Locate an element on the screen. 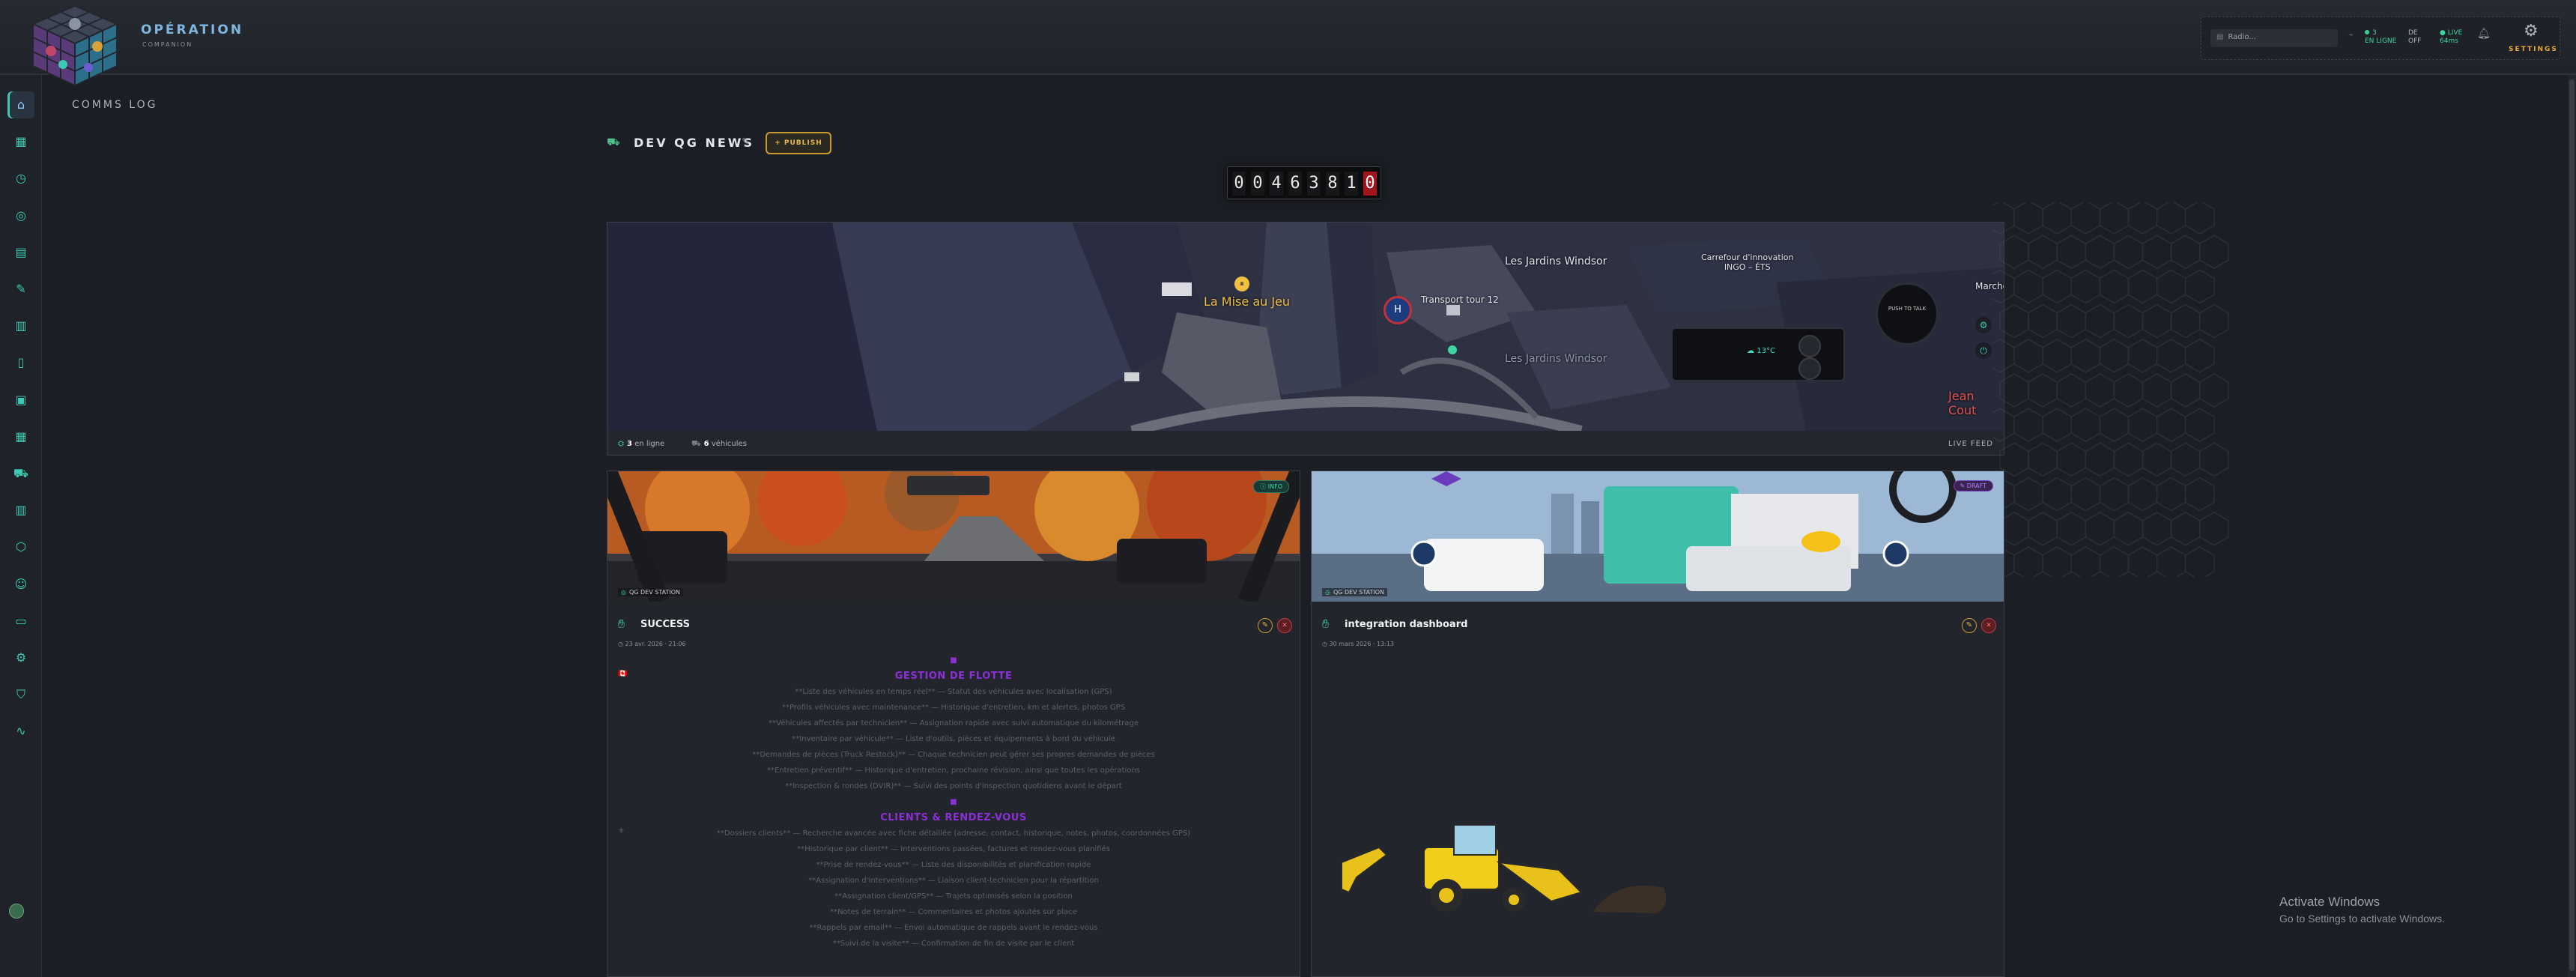 This screenshot has height=977, width=2576. post-badge-label: DRAFT is located at coordinates (1976, 486).